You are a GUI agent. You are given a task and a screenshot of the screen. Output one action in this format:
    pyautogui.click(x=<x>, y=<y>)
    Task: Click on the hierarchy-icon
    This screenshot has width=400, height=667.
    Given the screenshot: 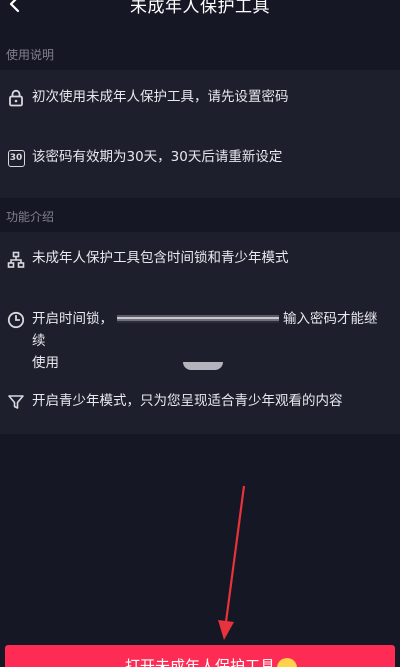 What is the action you would take?
    pyautogui.click(x=16, y=260)
    